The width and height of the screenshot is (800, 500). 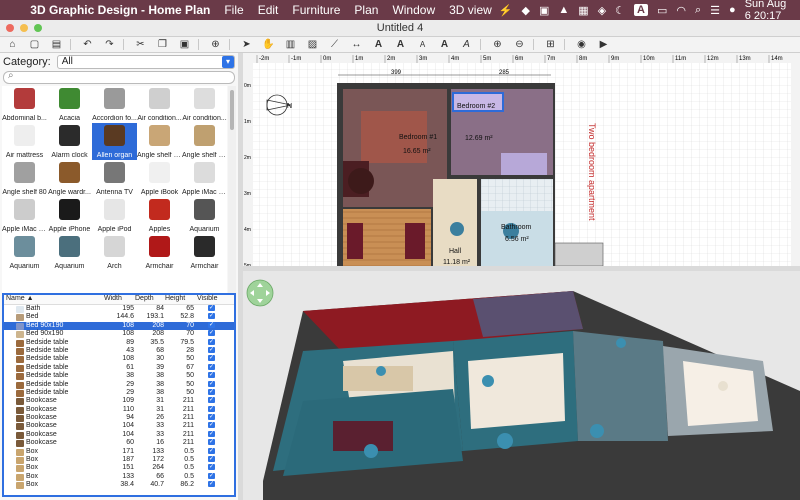 What do you see at coordinates (356, 44) in the screenshot?
I see `create-dimensions-icon: ↔` at bounding box center [356, 44].